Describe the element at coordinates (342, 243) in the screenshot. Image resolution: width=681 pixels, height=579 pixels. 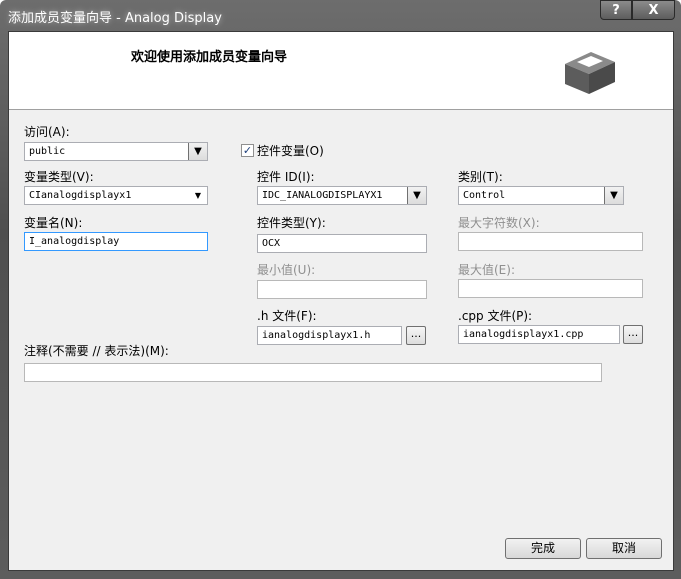
I see `control-type-field: OCX` at that location.